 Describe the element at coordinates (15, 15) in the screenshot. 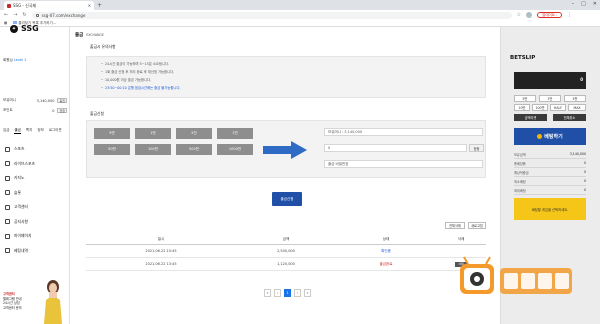

I see `forward-icon: →` at that location.